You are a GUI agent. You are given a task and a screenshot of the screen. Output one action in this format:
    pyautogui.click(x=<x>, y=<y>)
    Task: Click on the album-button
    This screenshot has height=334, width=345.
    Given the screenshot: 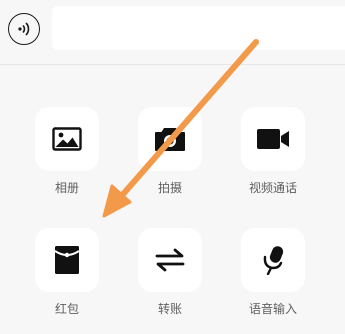 What is the action you would take?
    pyautogui.click(x=67, y=139)
    